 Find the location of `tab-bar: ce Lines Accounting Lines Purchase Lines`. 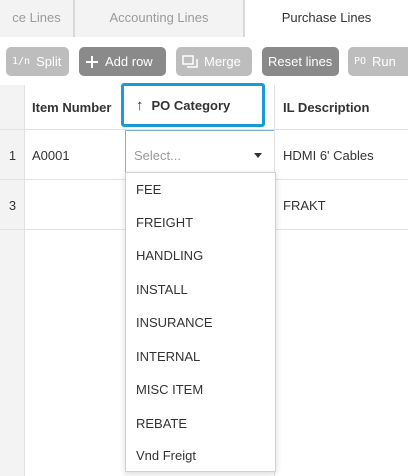

tab-bar: ce Lines Accounting Lines Purchase Lines is located at coordinates (204, 19).